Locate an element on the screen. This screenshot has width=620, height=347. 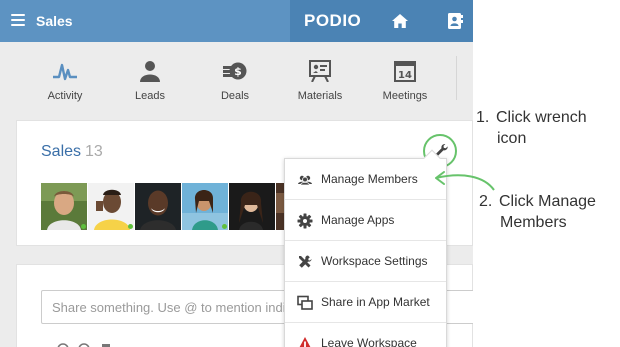
menu-item-label: Share in App Market is located at coordinates (375, 302).